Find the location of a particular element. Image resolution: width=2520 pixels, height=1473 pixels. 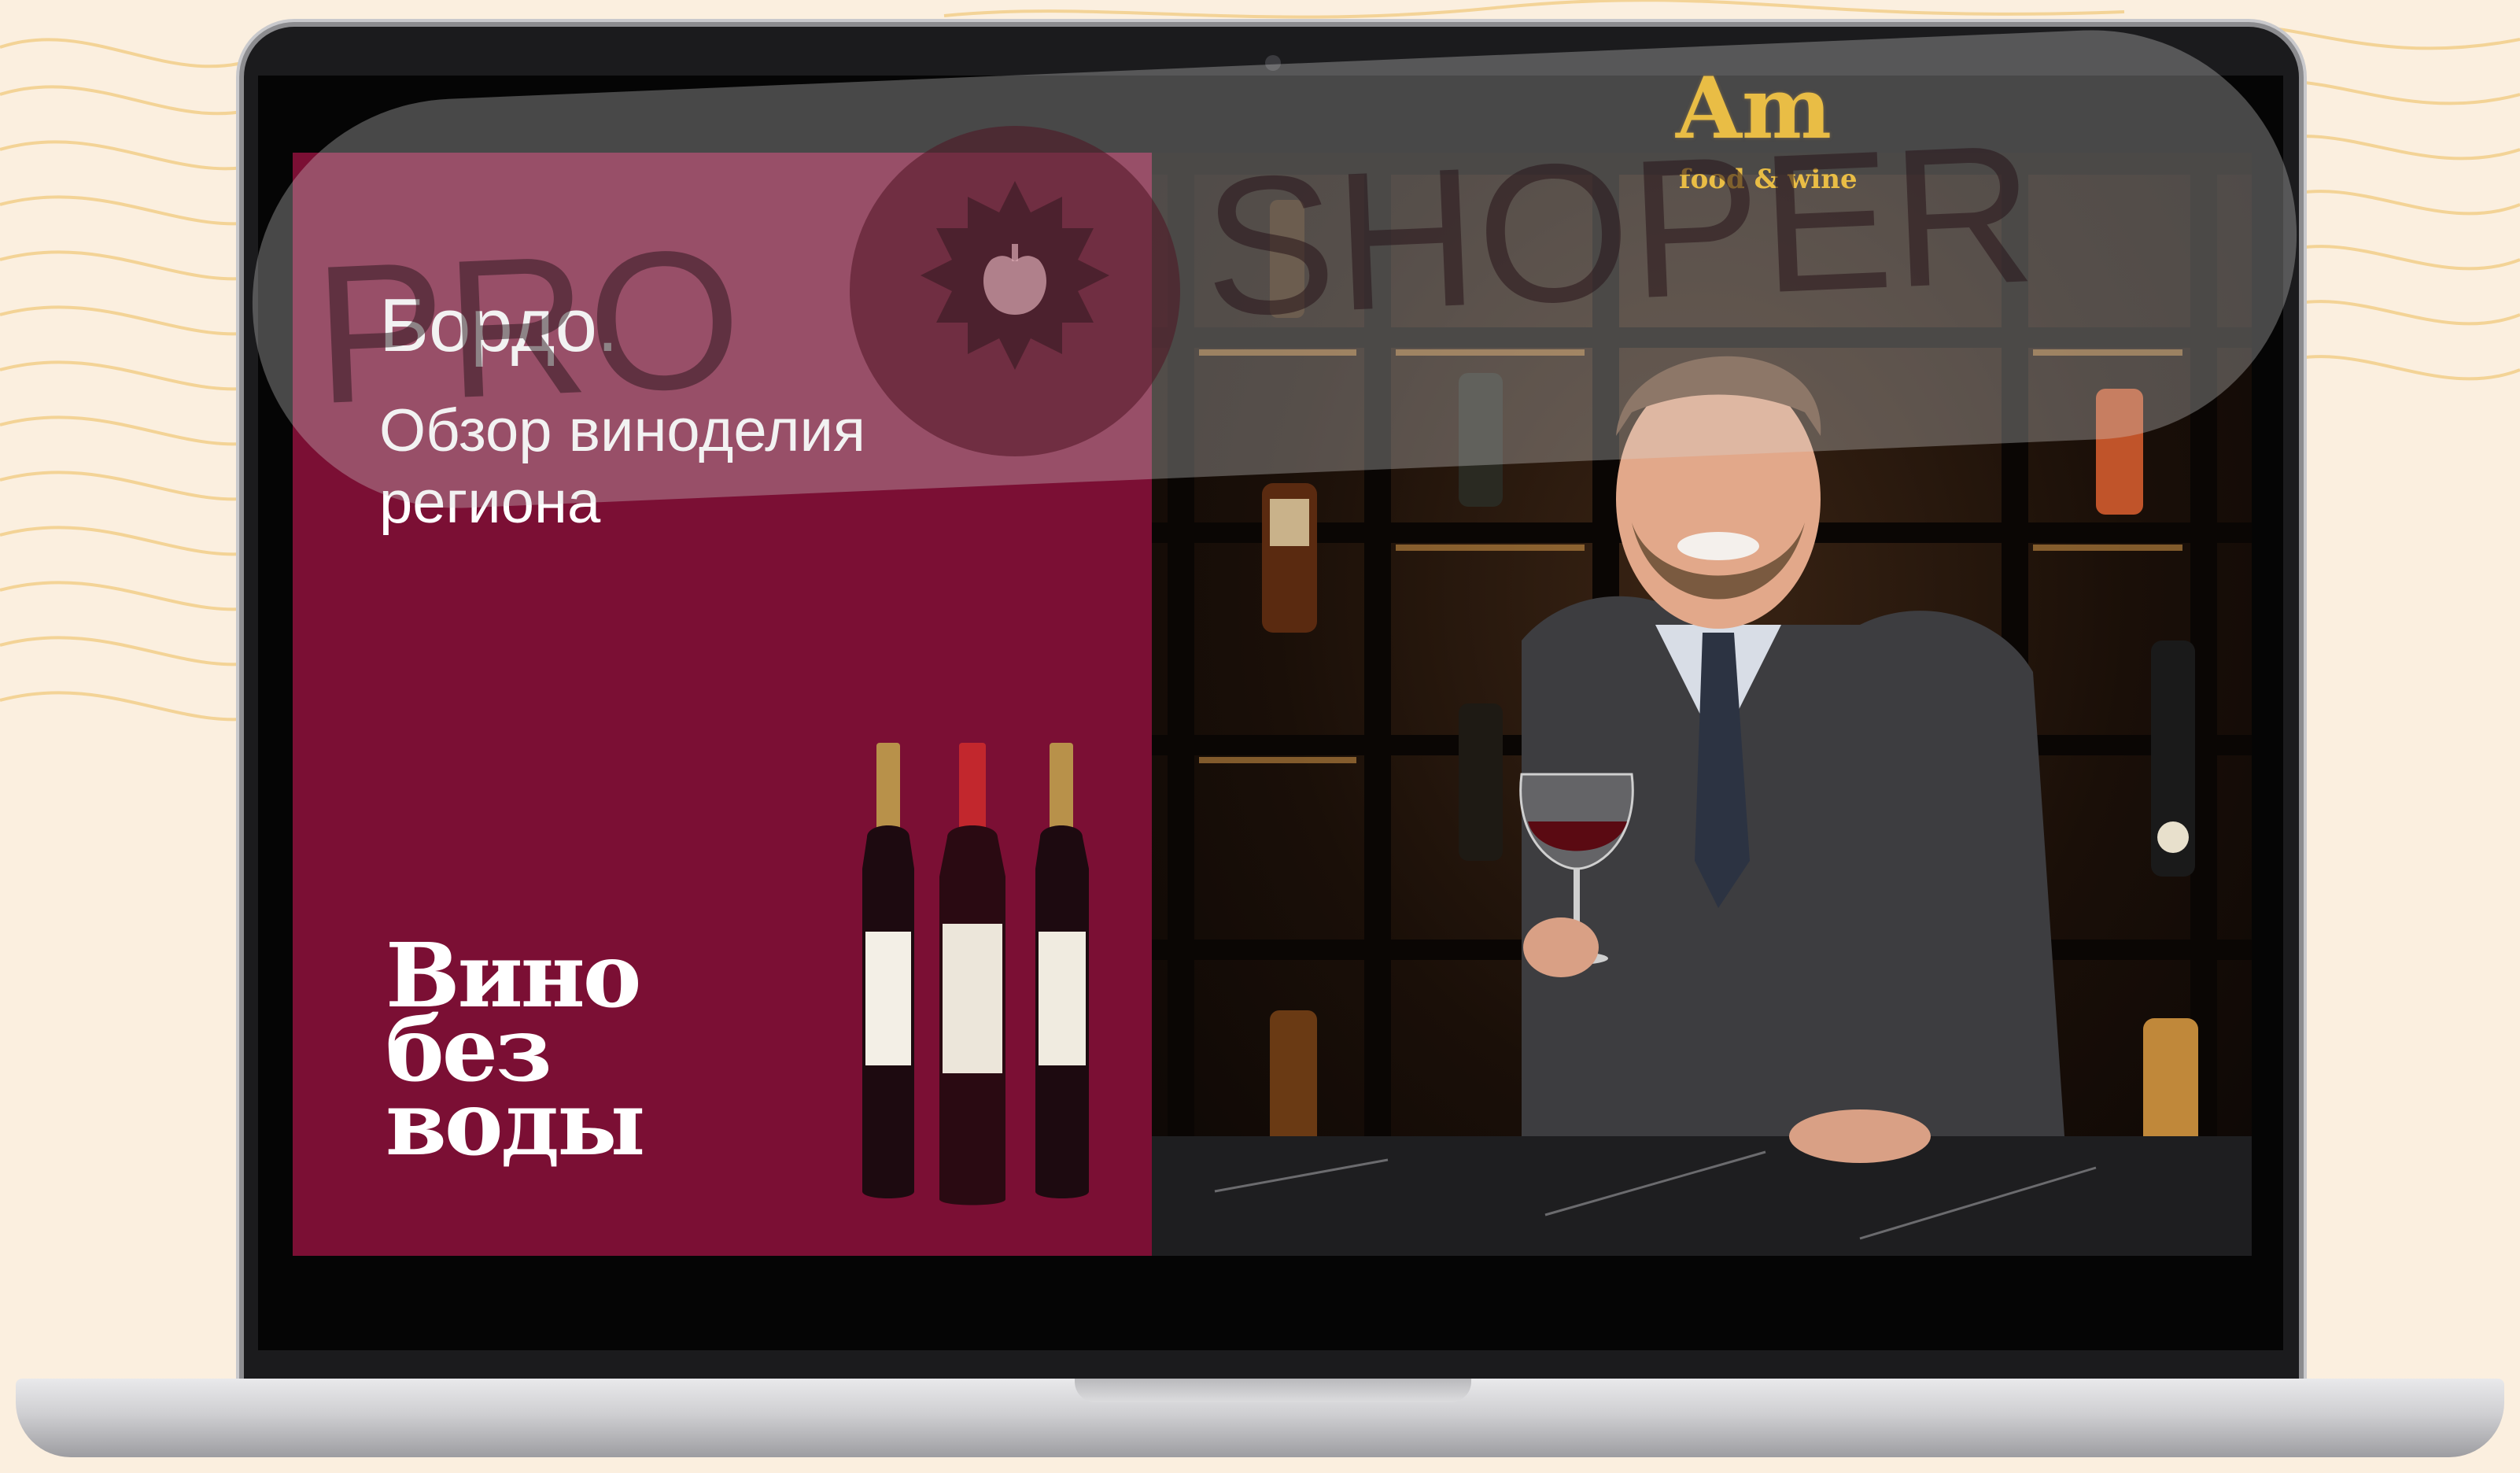

laptop-notch is located at coordinates (1273, 1390).